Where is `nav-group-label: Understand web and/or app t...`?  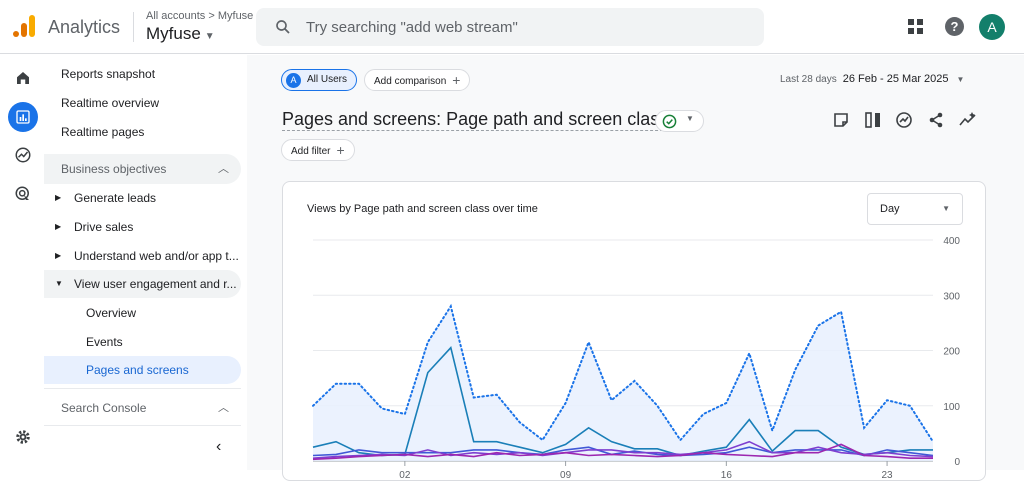 nav-group-label: Understand web and/or app t... is located at coordinates (156, 256).